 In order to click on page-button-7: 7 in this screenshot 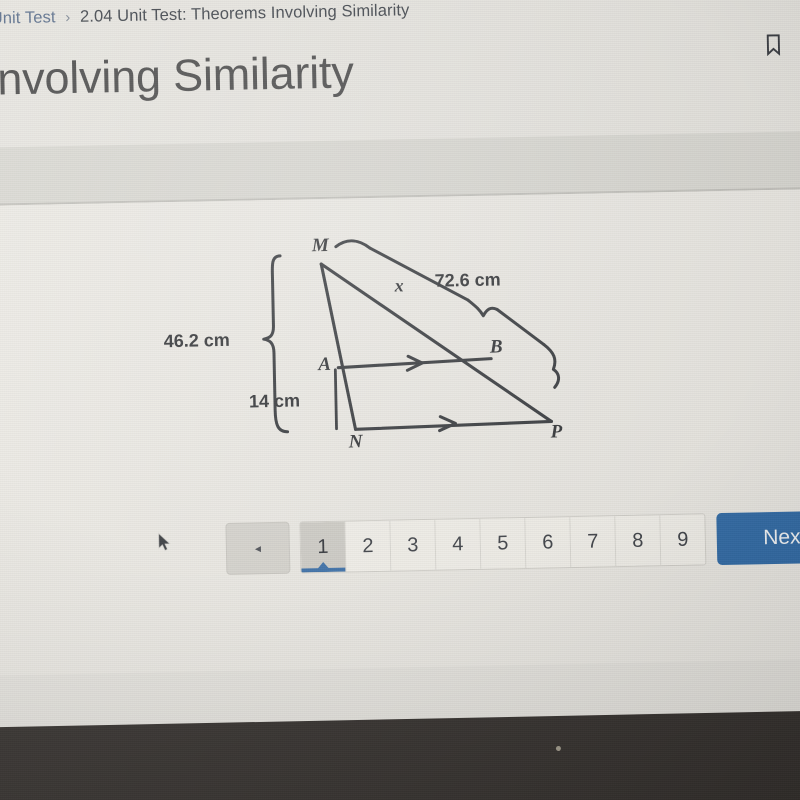, I will do `click(593, 542)`.